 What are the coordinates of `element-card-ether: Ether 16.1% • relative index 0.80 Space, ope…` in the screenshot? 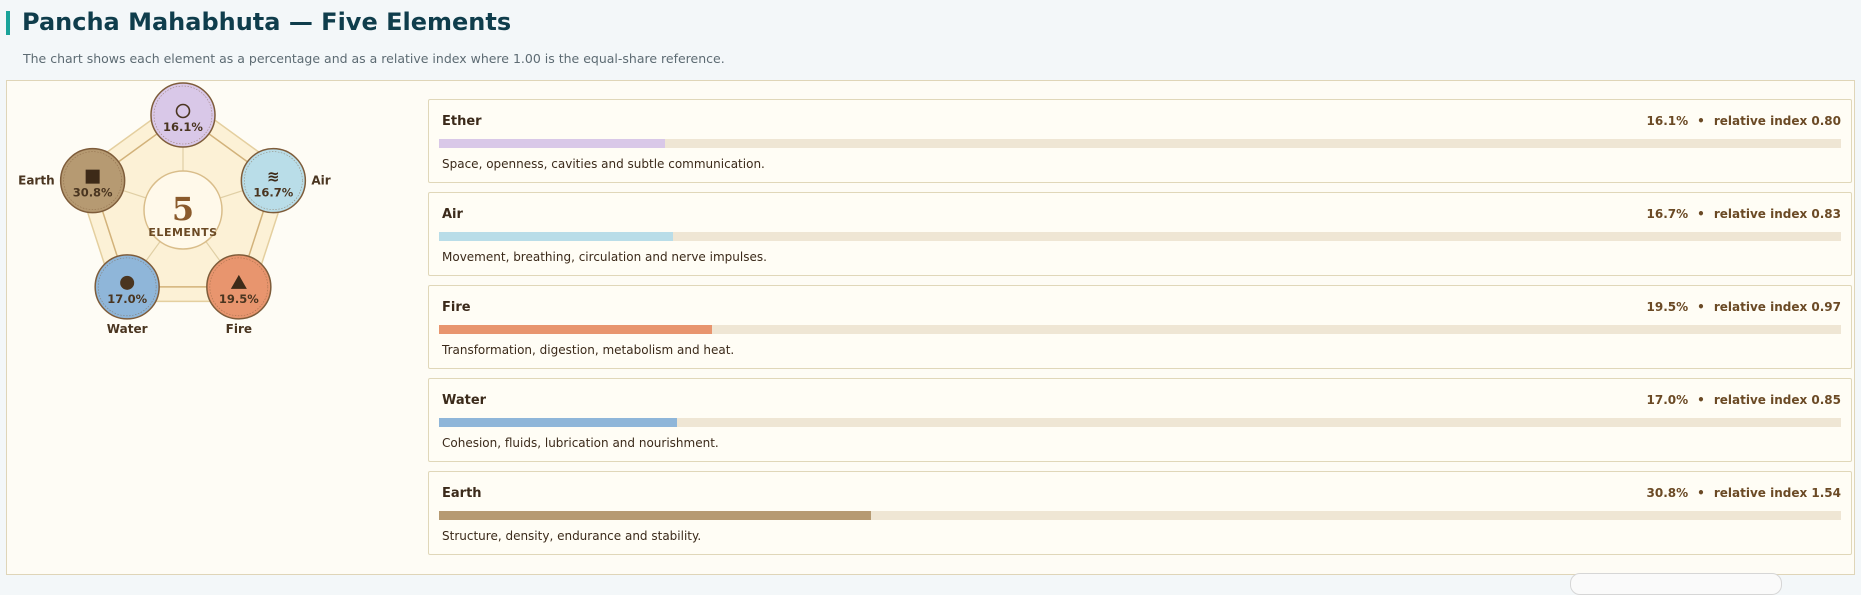 It's located at (1140, 141).